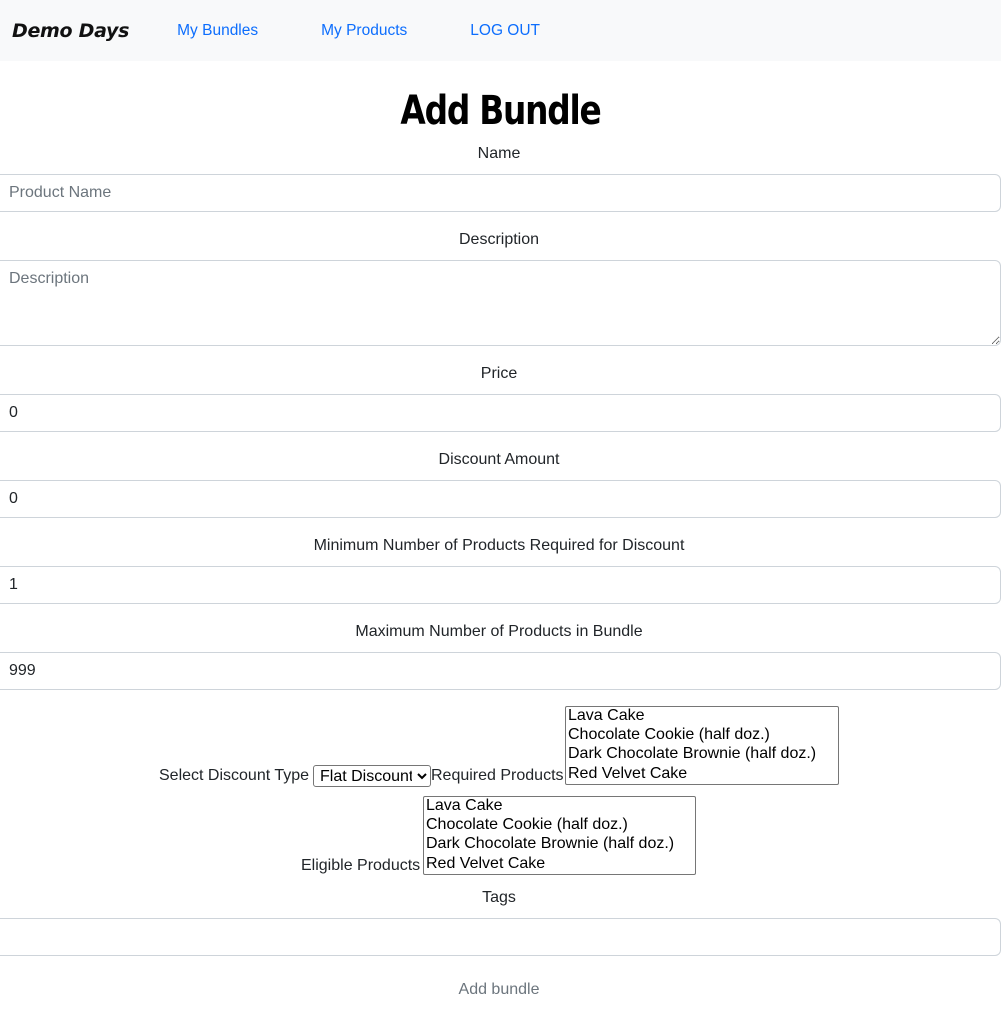 The height and width of the screenshot is (1019, 1001). What do you see at coordinates (499, 990) in the screenshot?
I see `add-bundle-button: Add bundle` at bounding box center [499, 990].